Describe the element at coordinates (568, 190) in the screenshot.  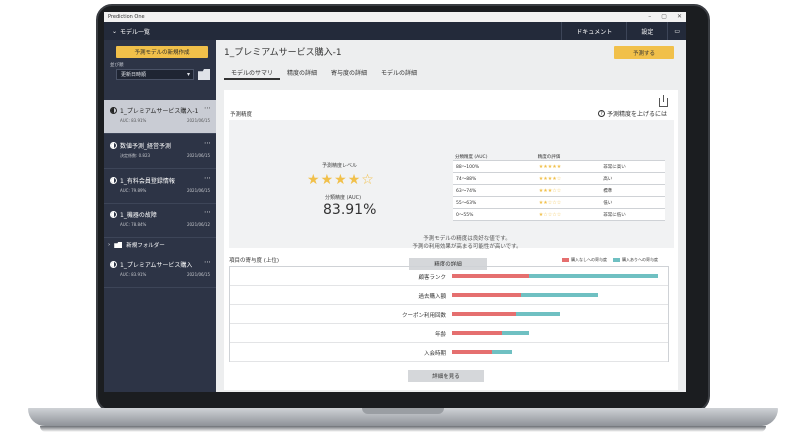
I see `stars-cell: ★★★☆☆` at that location.